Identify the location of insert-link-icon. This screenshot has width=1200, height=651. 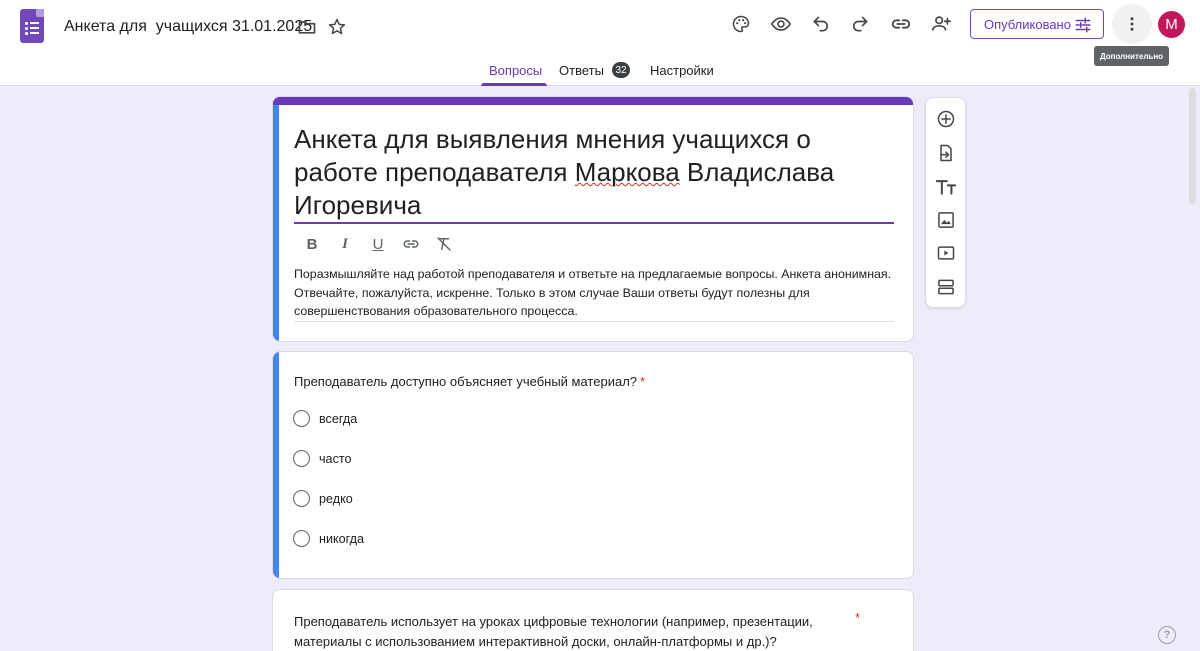
(411, 244).